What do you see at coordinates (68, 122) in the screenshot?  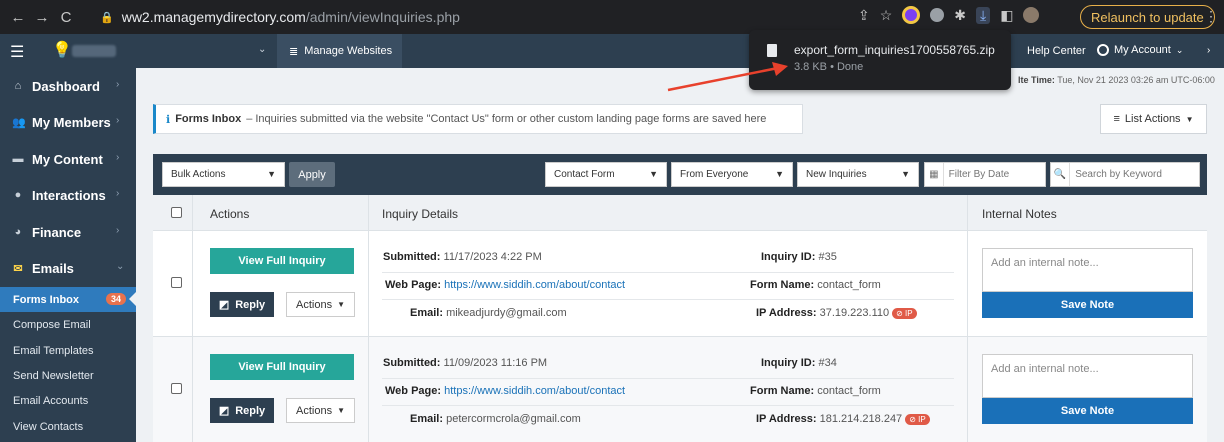 I see `sidebar-item-members: 👥 My Members ›` at bounding box center [68, 122].